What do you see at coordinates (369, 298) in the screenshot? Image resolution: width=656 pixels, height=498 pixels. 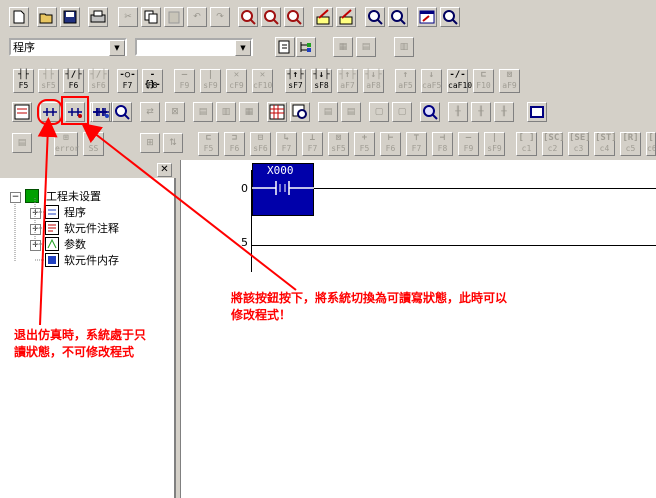 I see `annotation-right-line-1: 將該按鈕按下，將系統切換為可讀寫狀態，此時可以` at bounding box center [369, 298].